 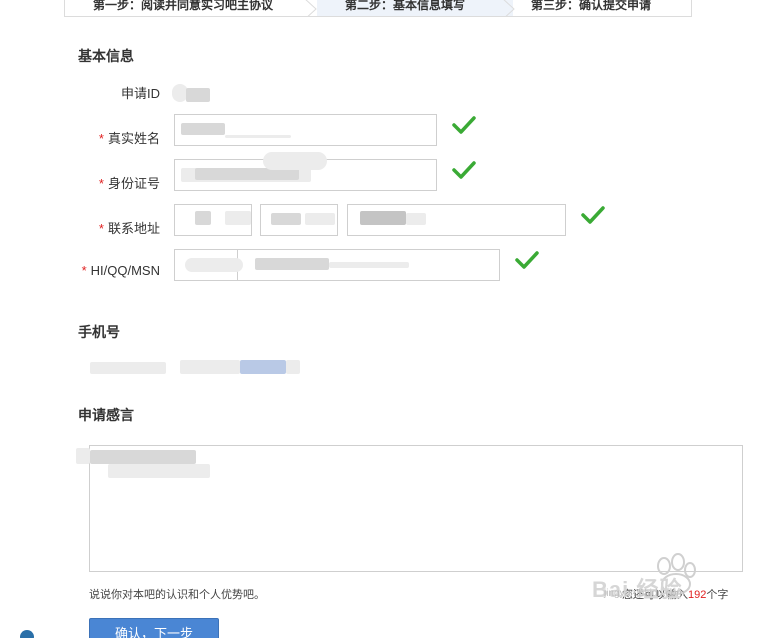 I want to click on id-card-input, so click(x=305, y=171).